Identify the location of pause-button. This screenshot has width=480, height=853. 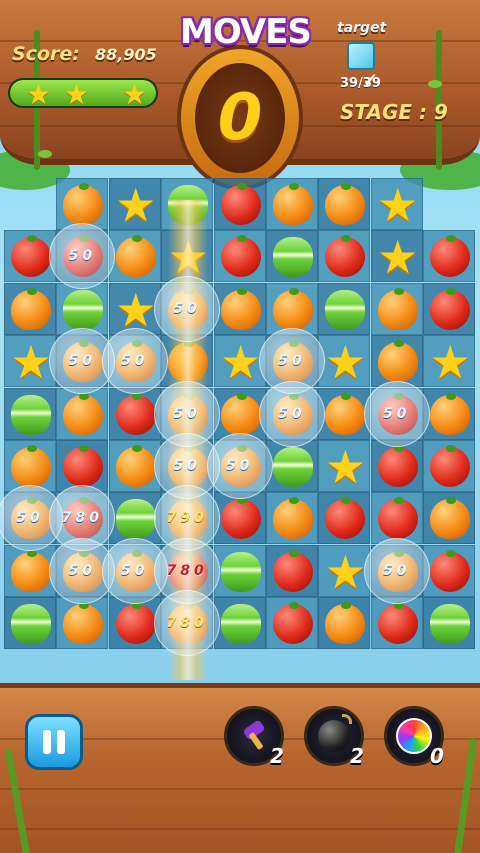
(54, 742).